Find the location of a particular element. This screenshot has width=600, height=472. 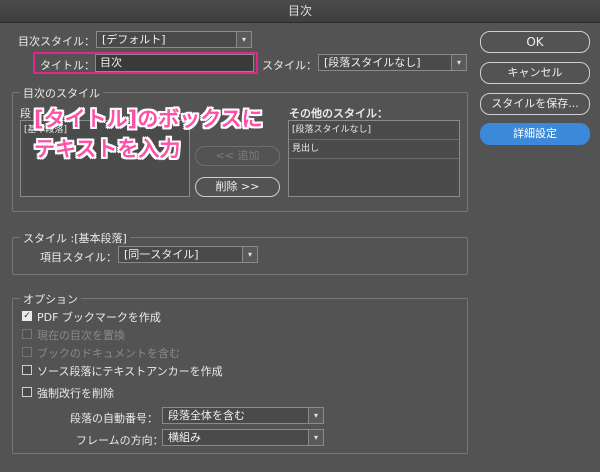

title-label: タイトル： is located at coordinates (67, 65).